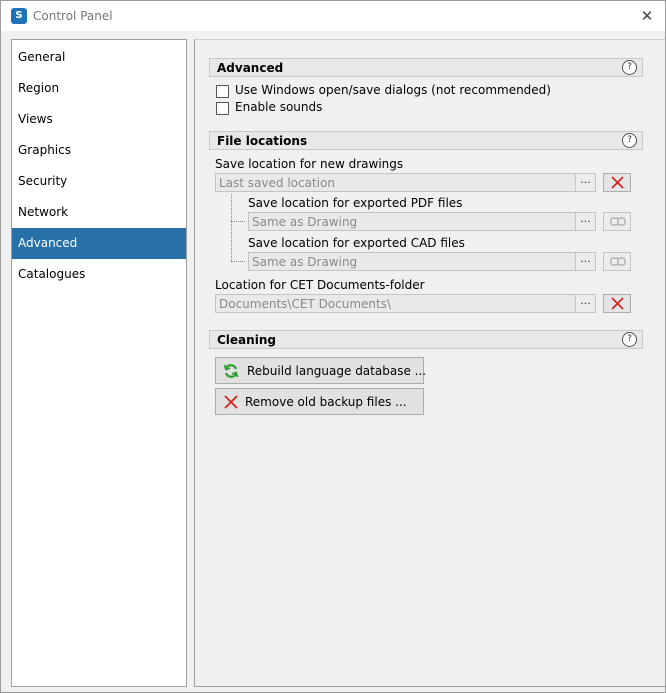 The width and height of the screenshot is (666, 693). I want to click on checkbox-label: Enable sounds, so click(279, 107).